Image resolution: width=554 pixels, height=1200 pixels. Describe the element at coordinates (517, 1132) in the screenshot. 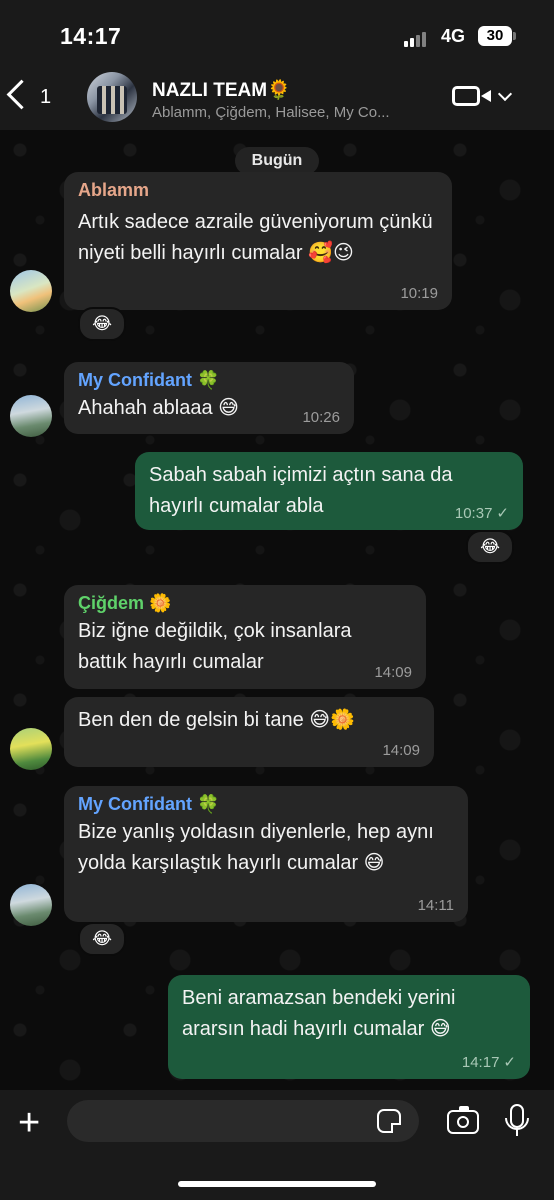

I see `microphone-stand` at that location.